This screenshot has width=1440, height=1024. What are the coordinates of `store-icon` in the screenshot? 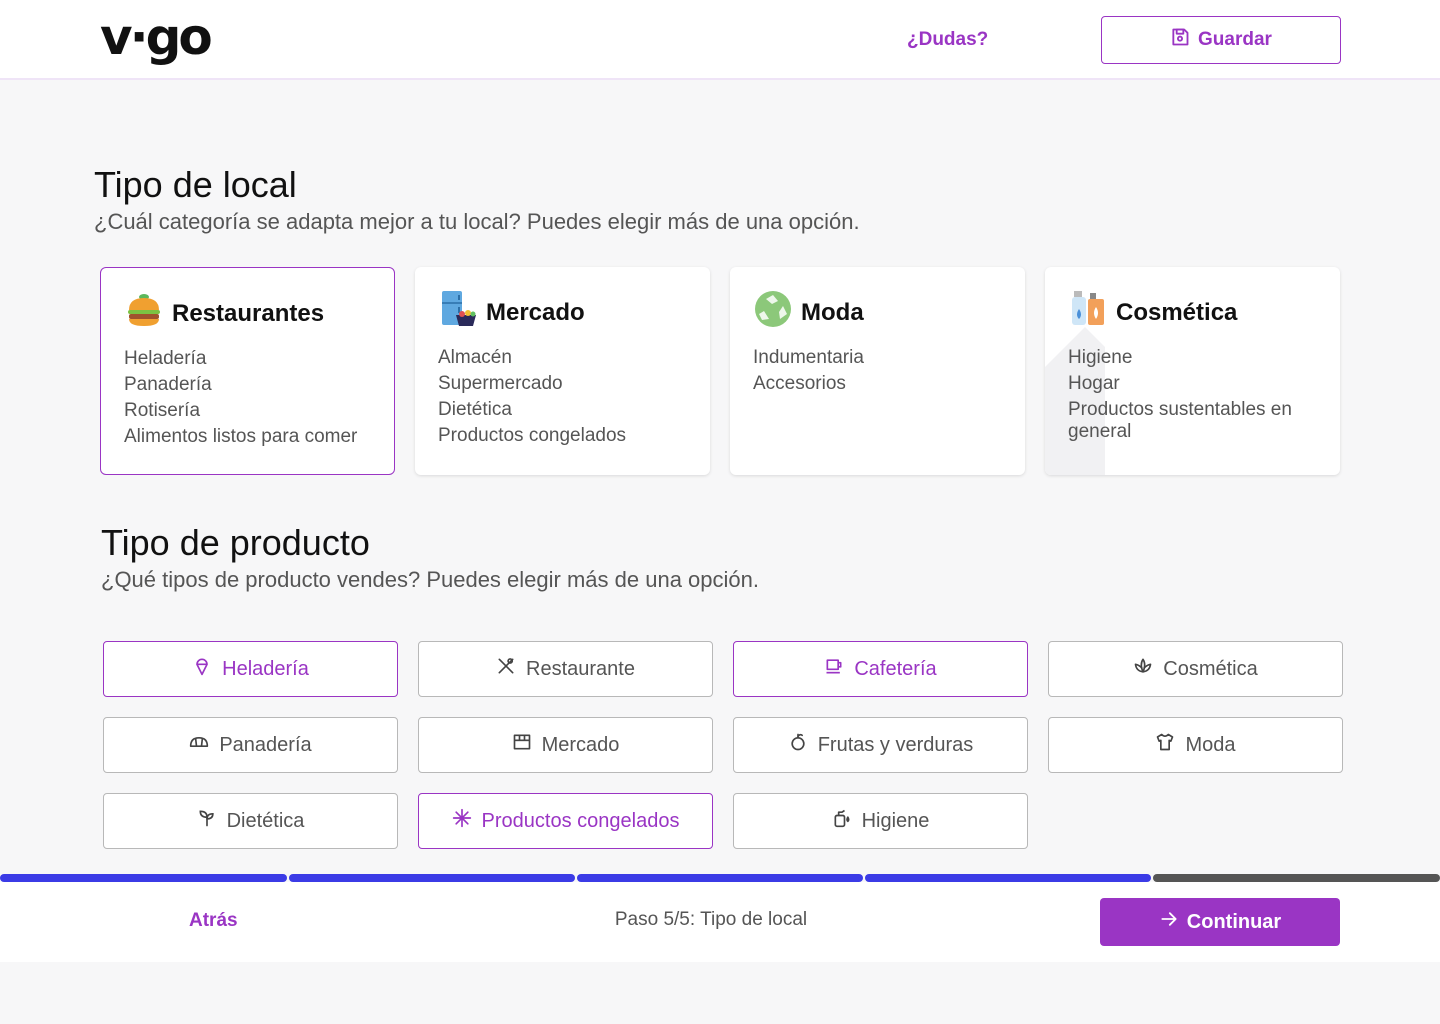 It's located at (522, 745).